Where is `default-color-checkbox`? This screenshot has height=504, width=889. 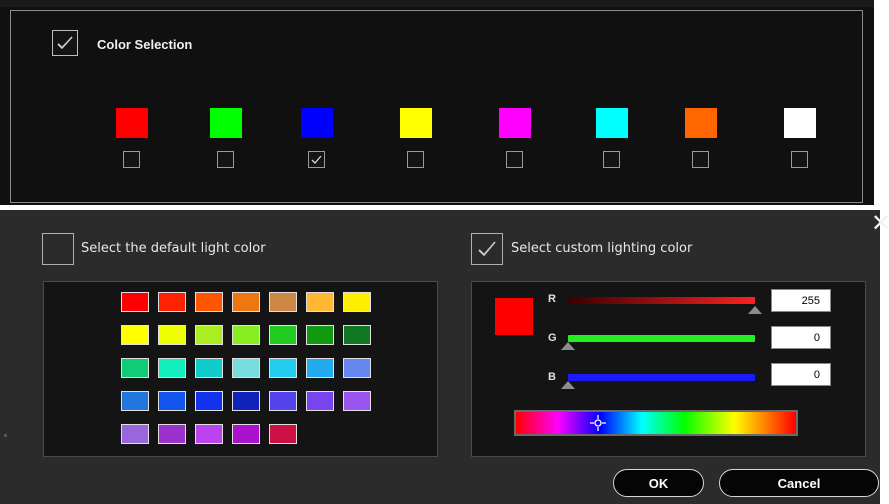
default-color-checkbox is located at coordinates (58, 249).